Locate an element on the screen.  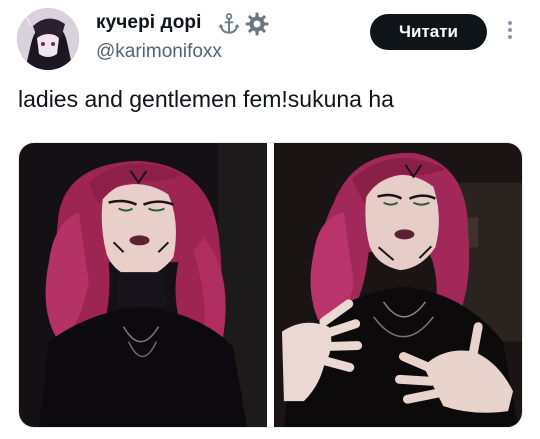
anchor-icon is located at coordinates (229, 23).